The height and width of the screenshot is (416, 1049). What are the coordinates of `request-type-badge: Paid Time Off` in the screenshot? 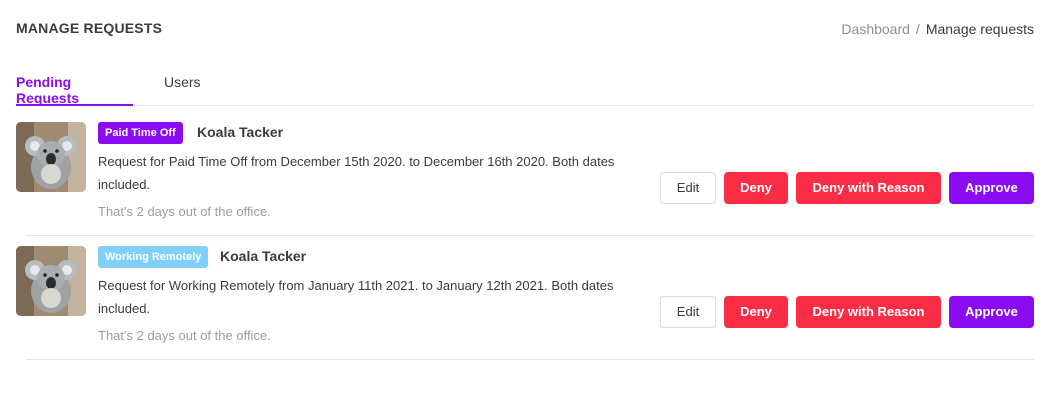 It's located at (140, 133).